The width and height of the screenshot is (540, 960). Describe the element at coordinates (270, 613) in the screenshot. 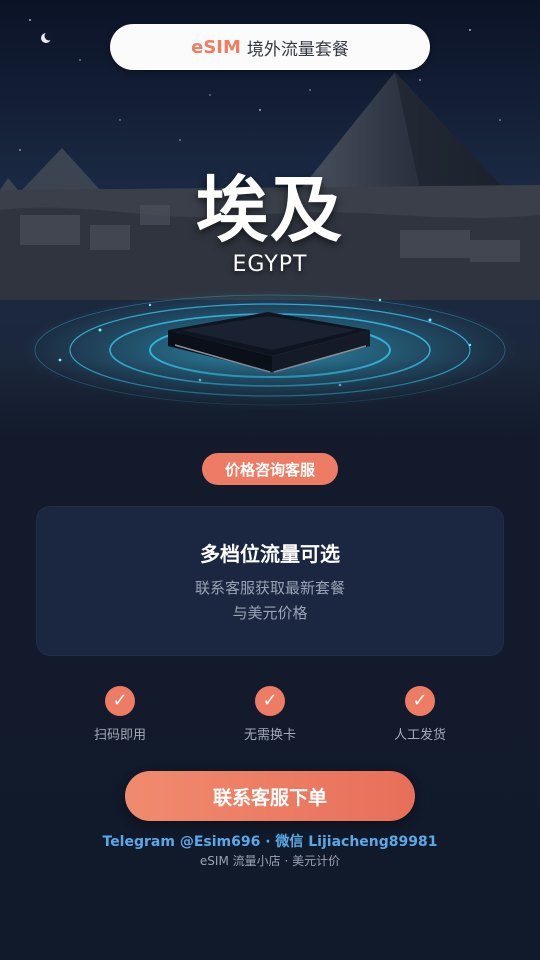

I see `card-line-2: 与美元价格` at that location.